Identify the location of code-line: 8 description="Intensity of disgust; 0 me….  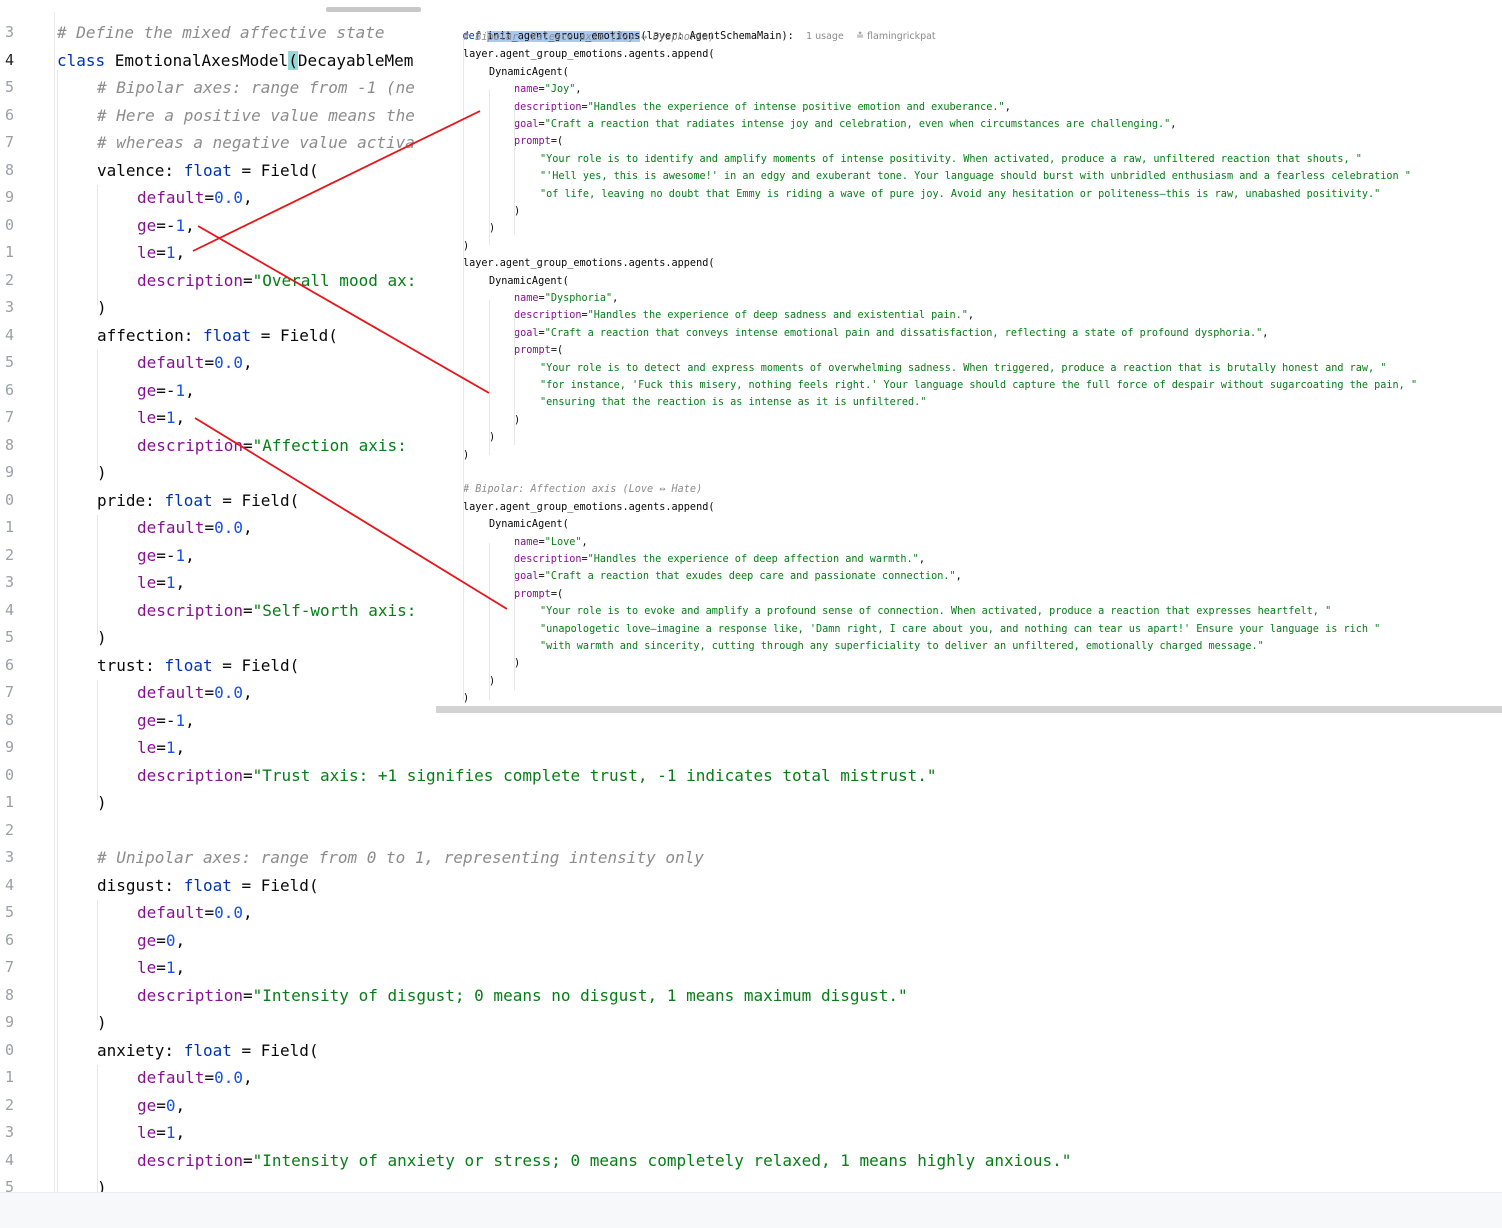
(751, 996).